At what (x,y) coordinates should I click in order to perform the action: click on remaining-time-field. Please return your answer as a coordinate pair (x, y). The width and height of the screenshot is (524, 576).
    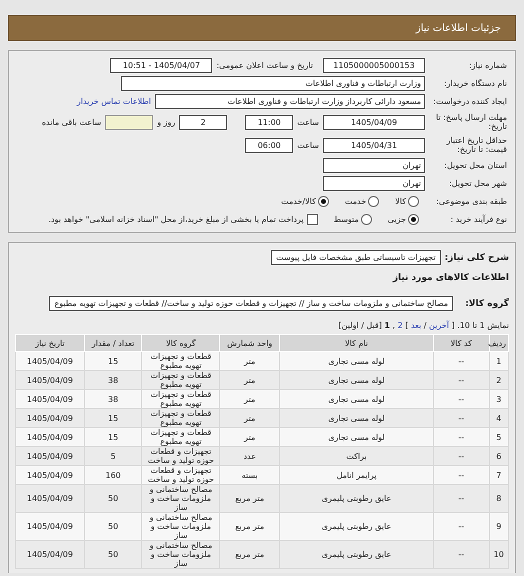
    Looking at the image, I should click on (129, 122).